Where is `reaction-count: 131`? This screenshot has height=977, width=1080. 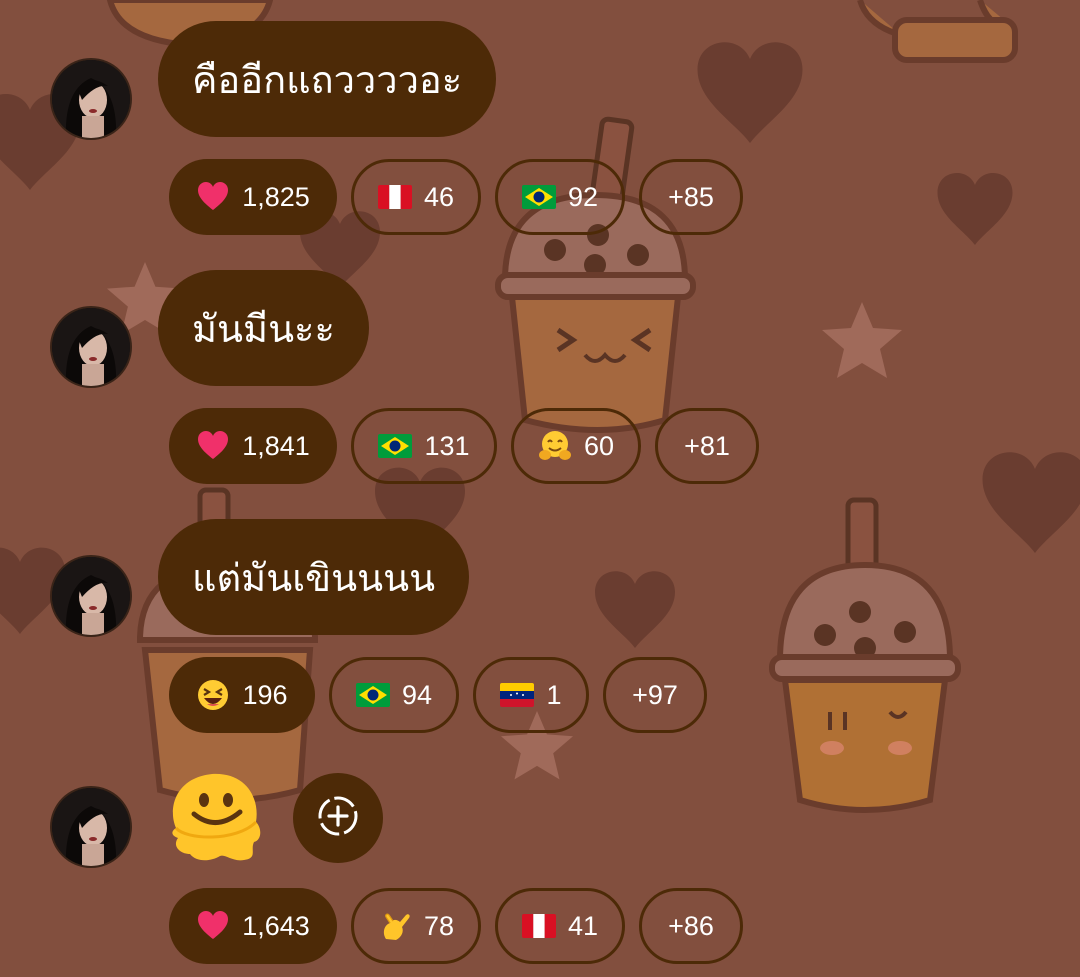 reaction-count: 131 is located at coordinates (447, 445).